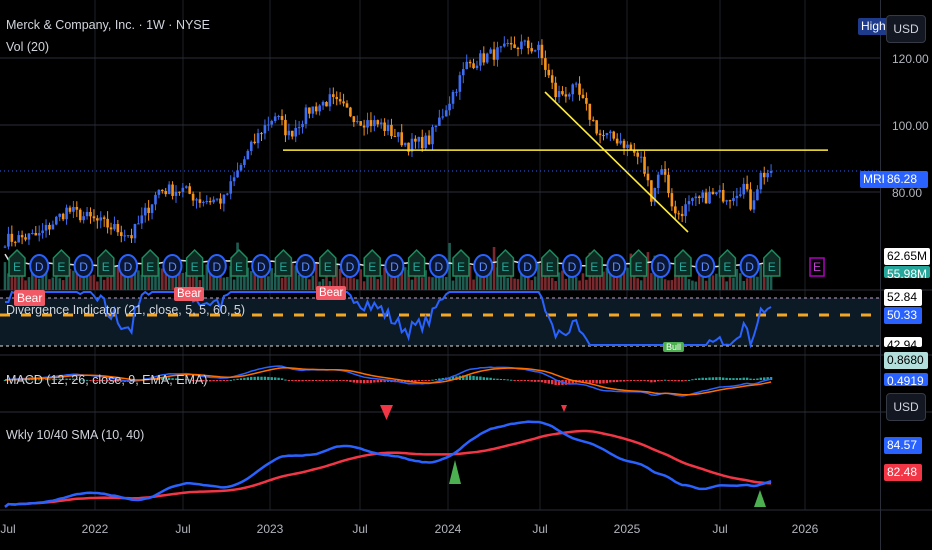 The image size is (932, 550). Describe the element at coordinates (906, 407) in the screenshot. I see `sma-currency-button: USD` at that location.